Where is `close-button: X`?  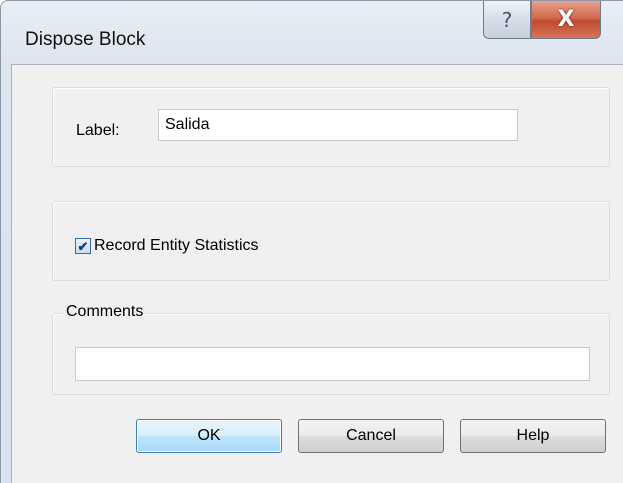 close-button: X is located at coordinates (566, 20).